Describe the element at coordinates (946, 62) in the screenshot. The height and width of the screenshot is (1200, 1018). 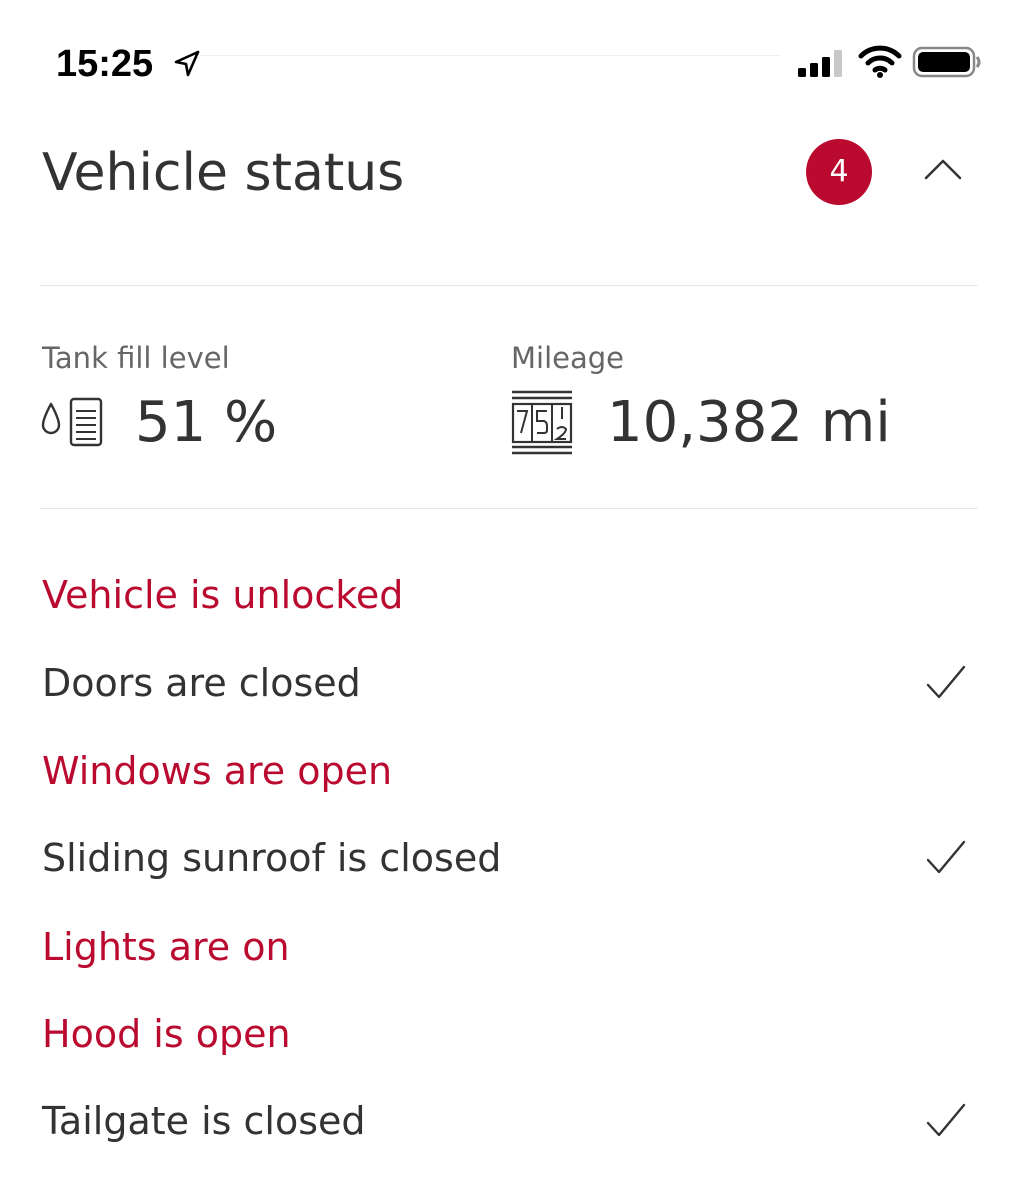
I see `battery-icon` at that location.